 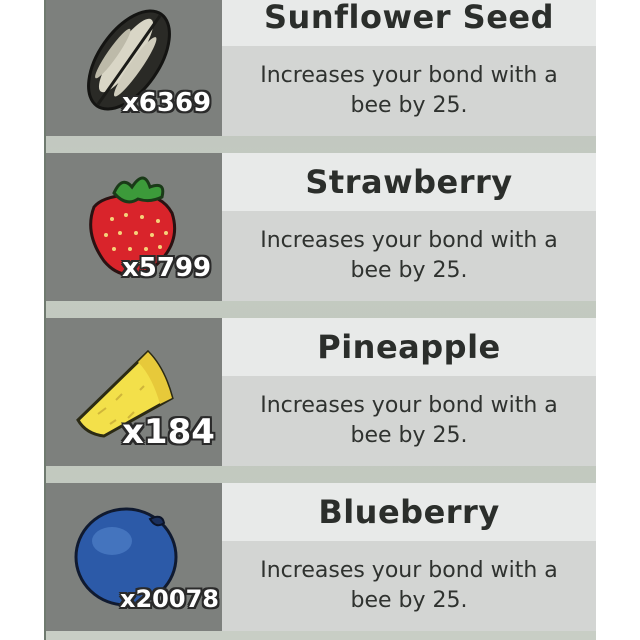 What do you see at coordinates (167, 268) in the screenshot?
I see `item-count: x5799` at bounding box center [167, 268].